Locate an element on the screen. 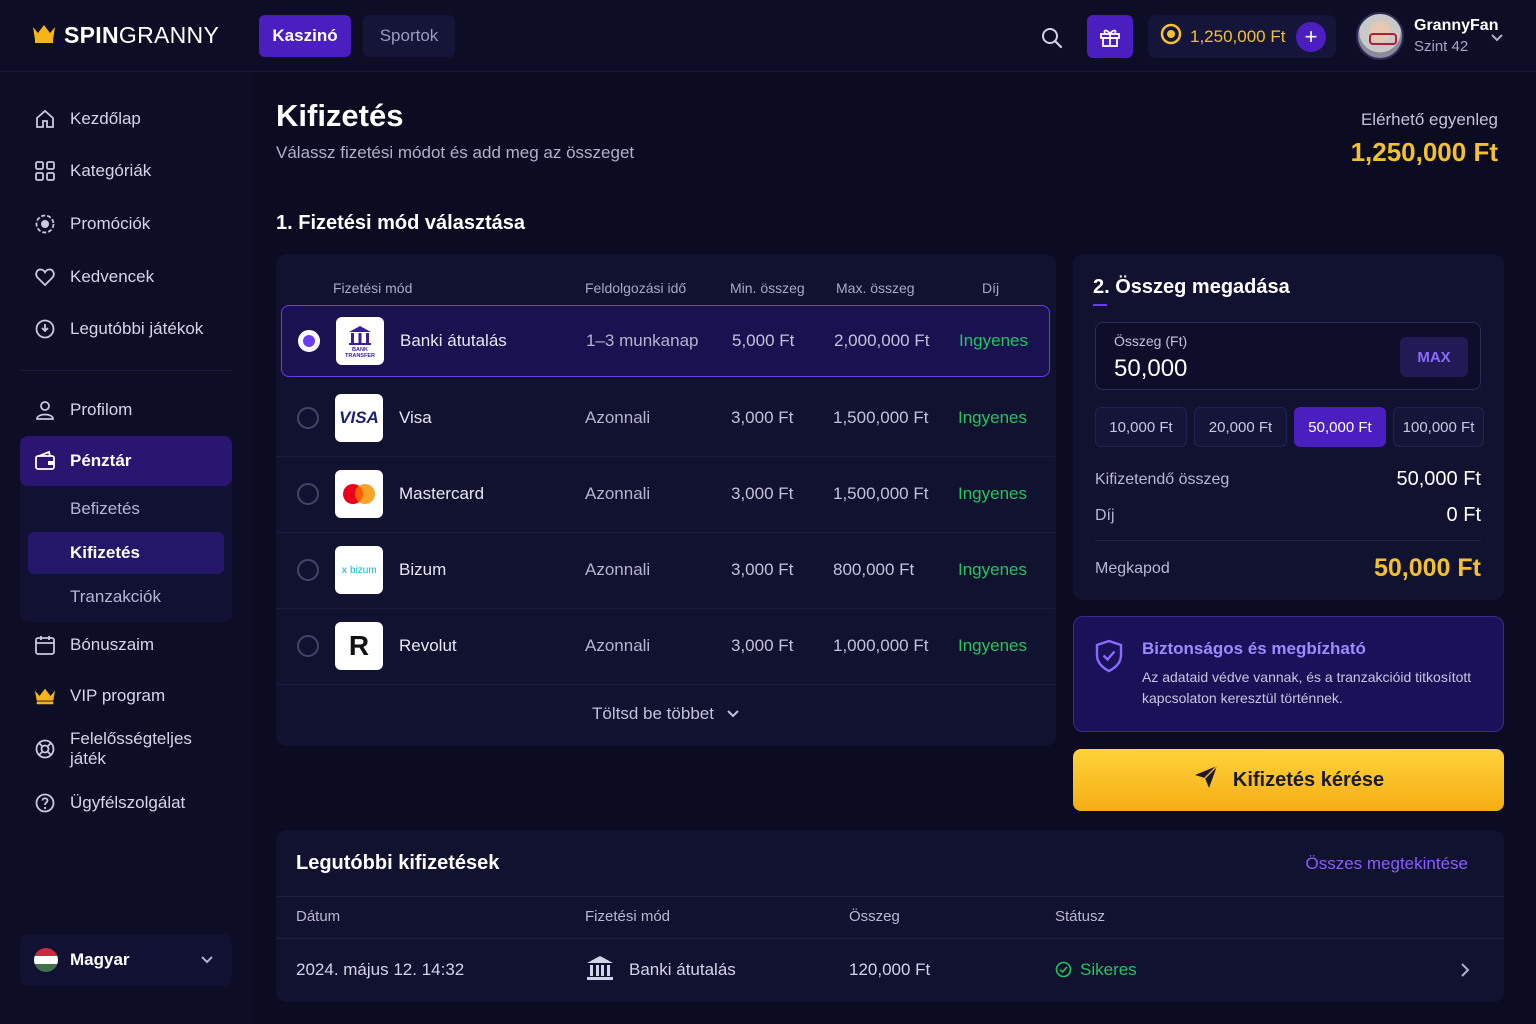 The image size is (1536, 1024). amount-input: Összeg (Ft) 50,000 MAX is located at coordinates (1288, 356).